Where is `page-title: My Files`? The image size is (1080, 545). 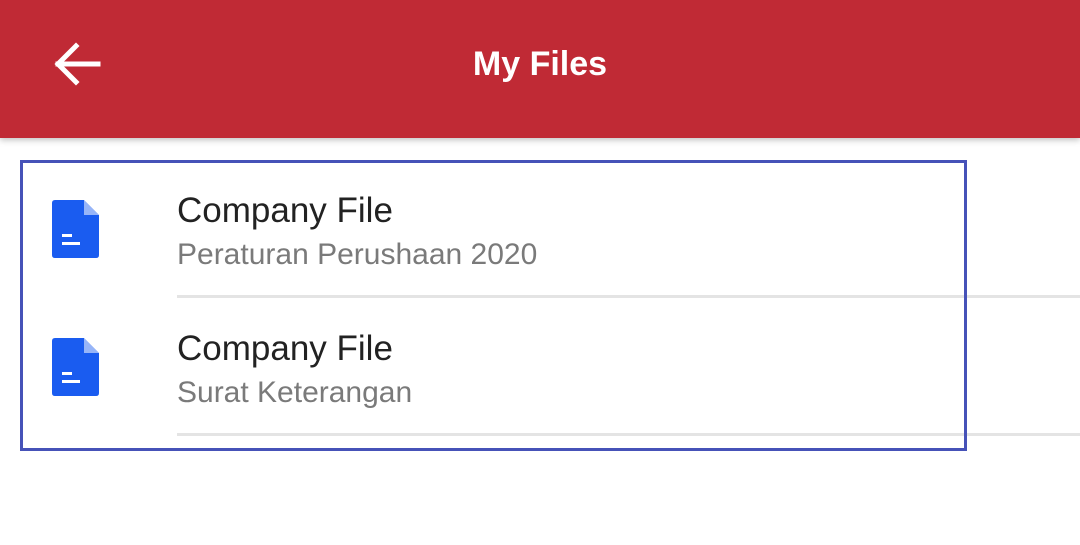
page-title: My Files is located at coordinates (540, 64).